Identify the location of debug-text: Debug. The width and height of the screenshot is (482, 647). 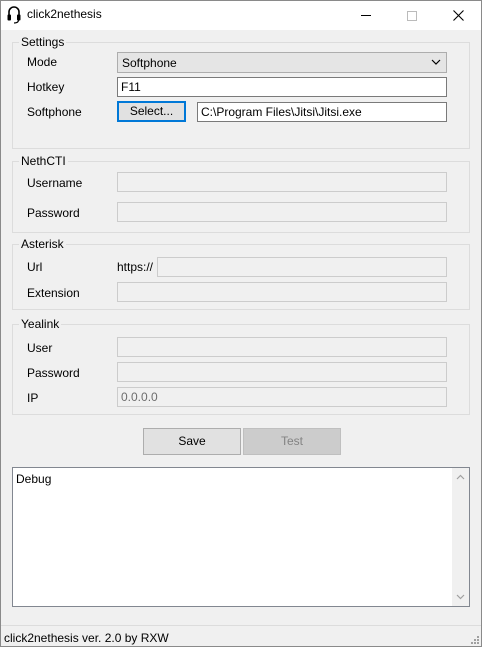
(34, 479).